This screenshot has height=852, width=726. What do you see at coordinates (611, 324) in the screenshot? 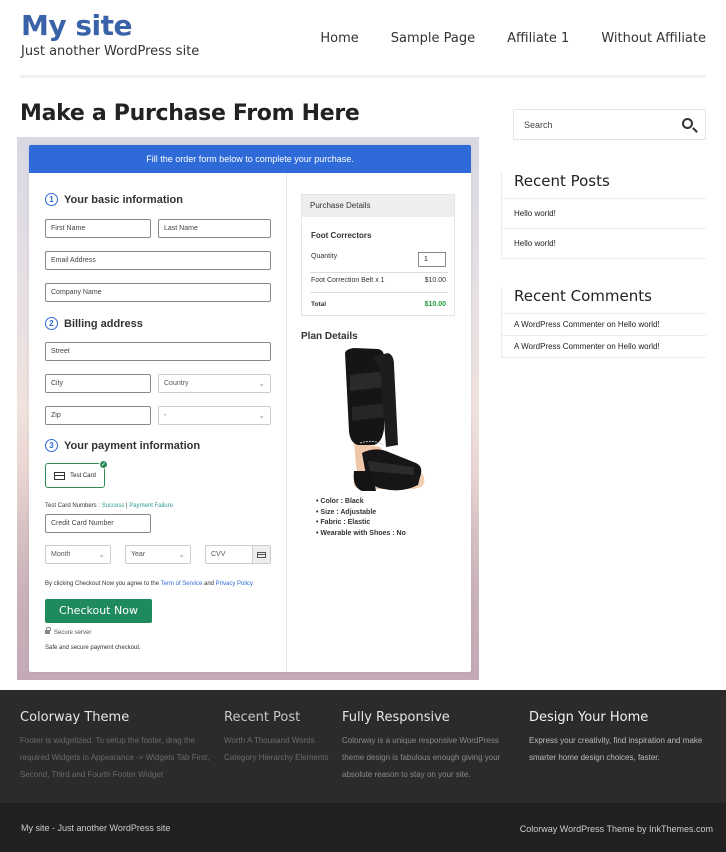
I see `comment-on: on` at bounding box center [611, 324].